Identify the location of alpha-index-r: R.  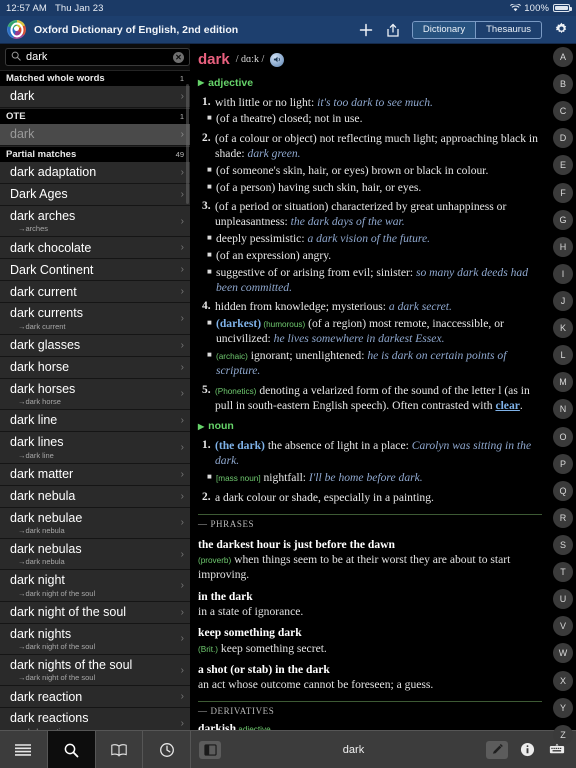
(563, 517).